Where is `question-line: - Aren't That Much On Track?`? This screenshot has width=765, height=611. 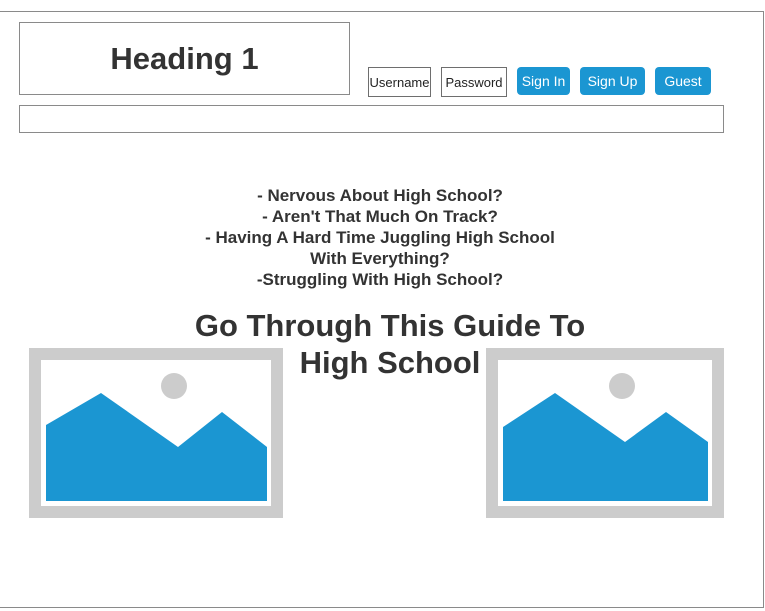 question-line: - Aren't That Much On Track? is located at coordinates (380, 216).